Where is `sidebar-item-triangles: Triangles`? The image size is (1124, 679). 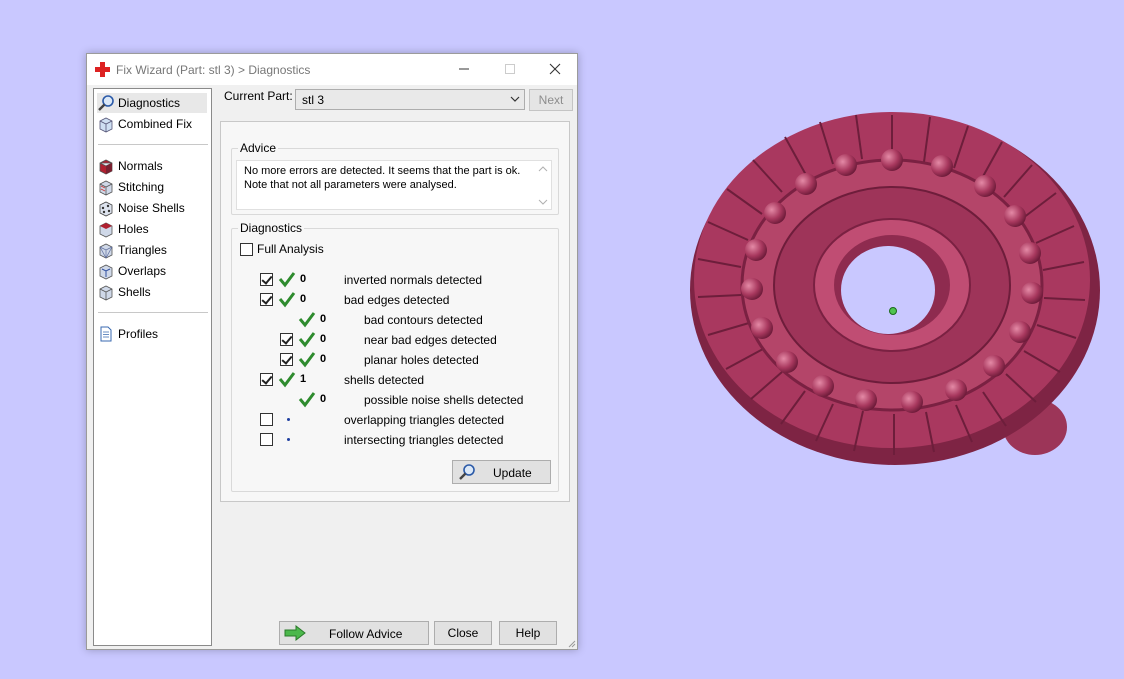
sidebar-item-triangles: Triangles is located at coordinates (152, 250).